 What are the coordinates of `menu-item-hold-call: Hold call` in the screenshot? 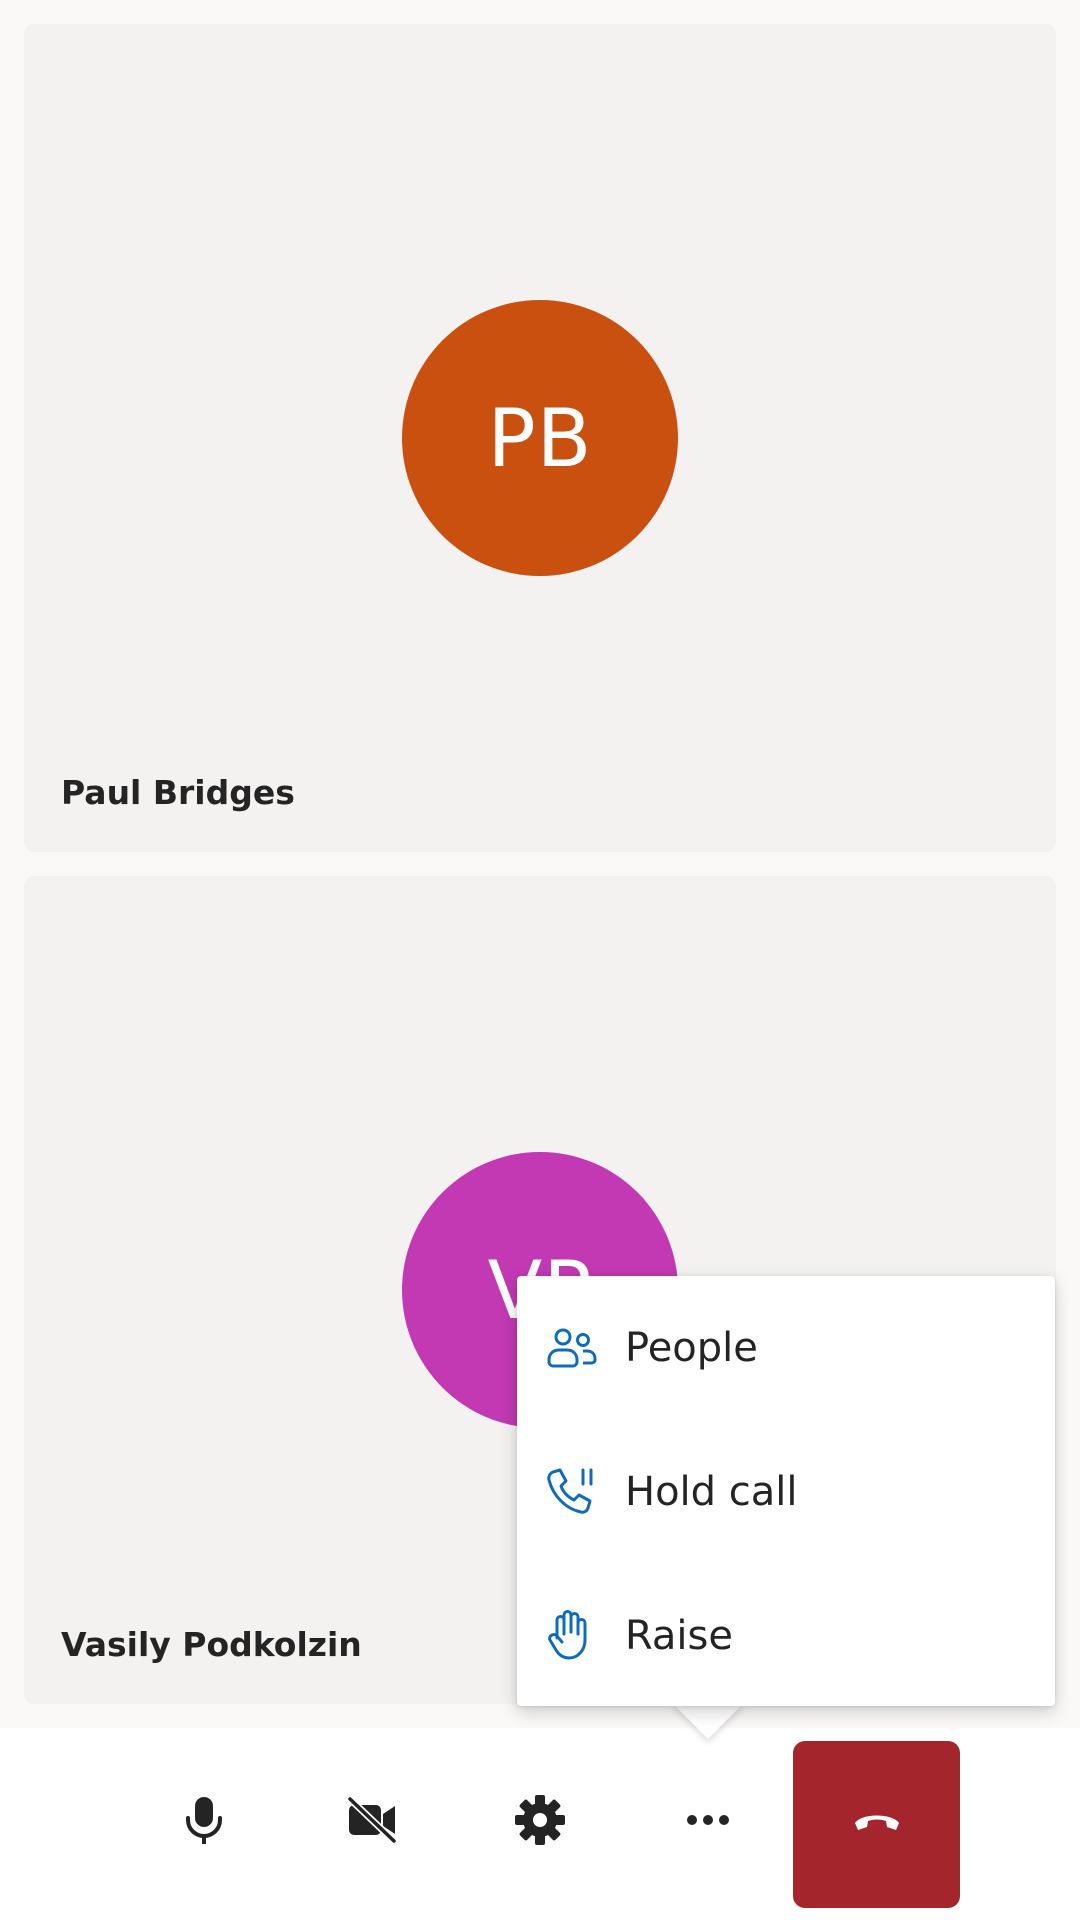 It's located at (786, 1492).